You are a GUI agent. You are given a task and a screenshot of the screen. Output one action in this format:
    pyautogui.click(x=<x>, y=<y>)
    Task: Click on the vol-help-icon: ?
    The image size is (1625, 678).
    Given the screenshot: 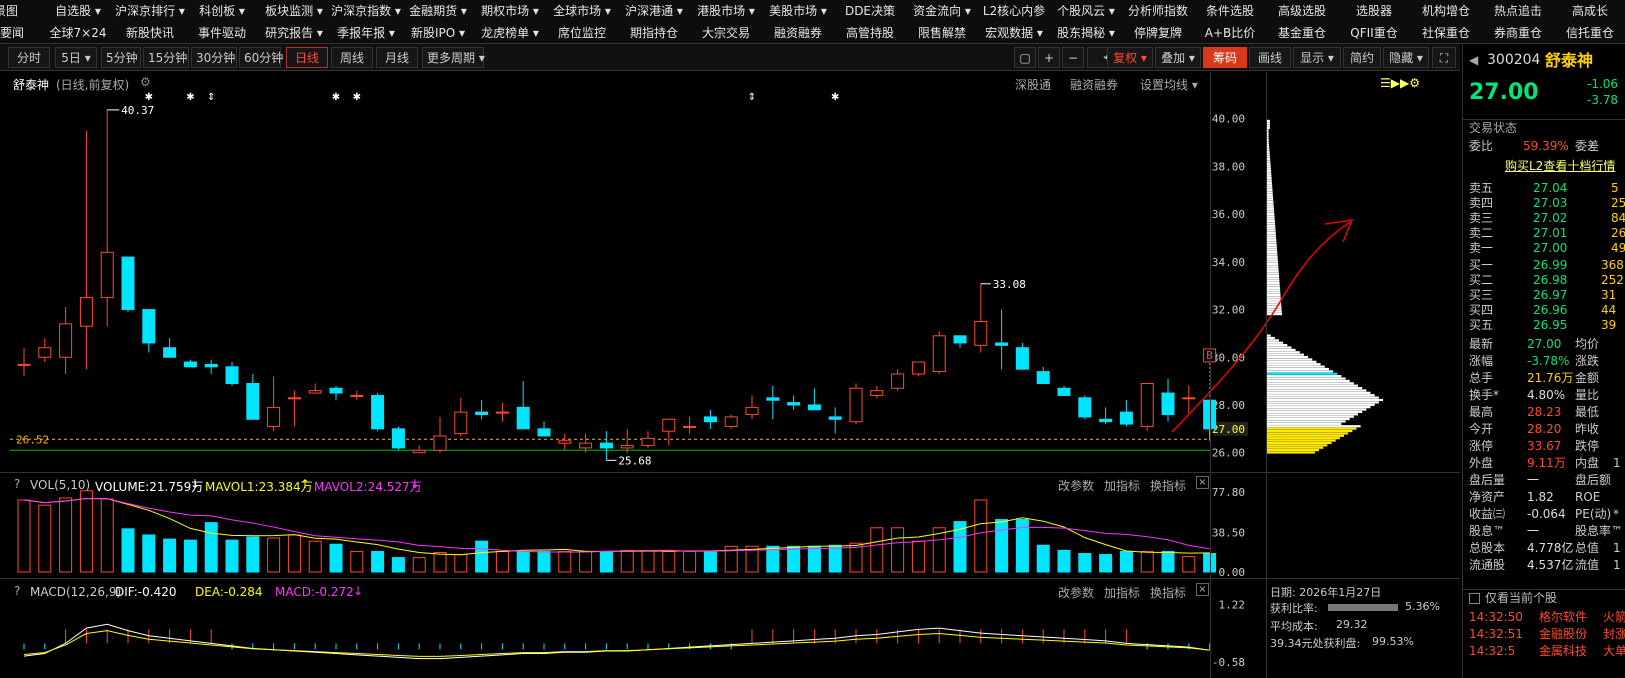 What is the action you would take?
    pyautogui.click(x=17, y=484)
    